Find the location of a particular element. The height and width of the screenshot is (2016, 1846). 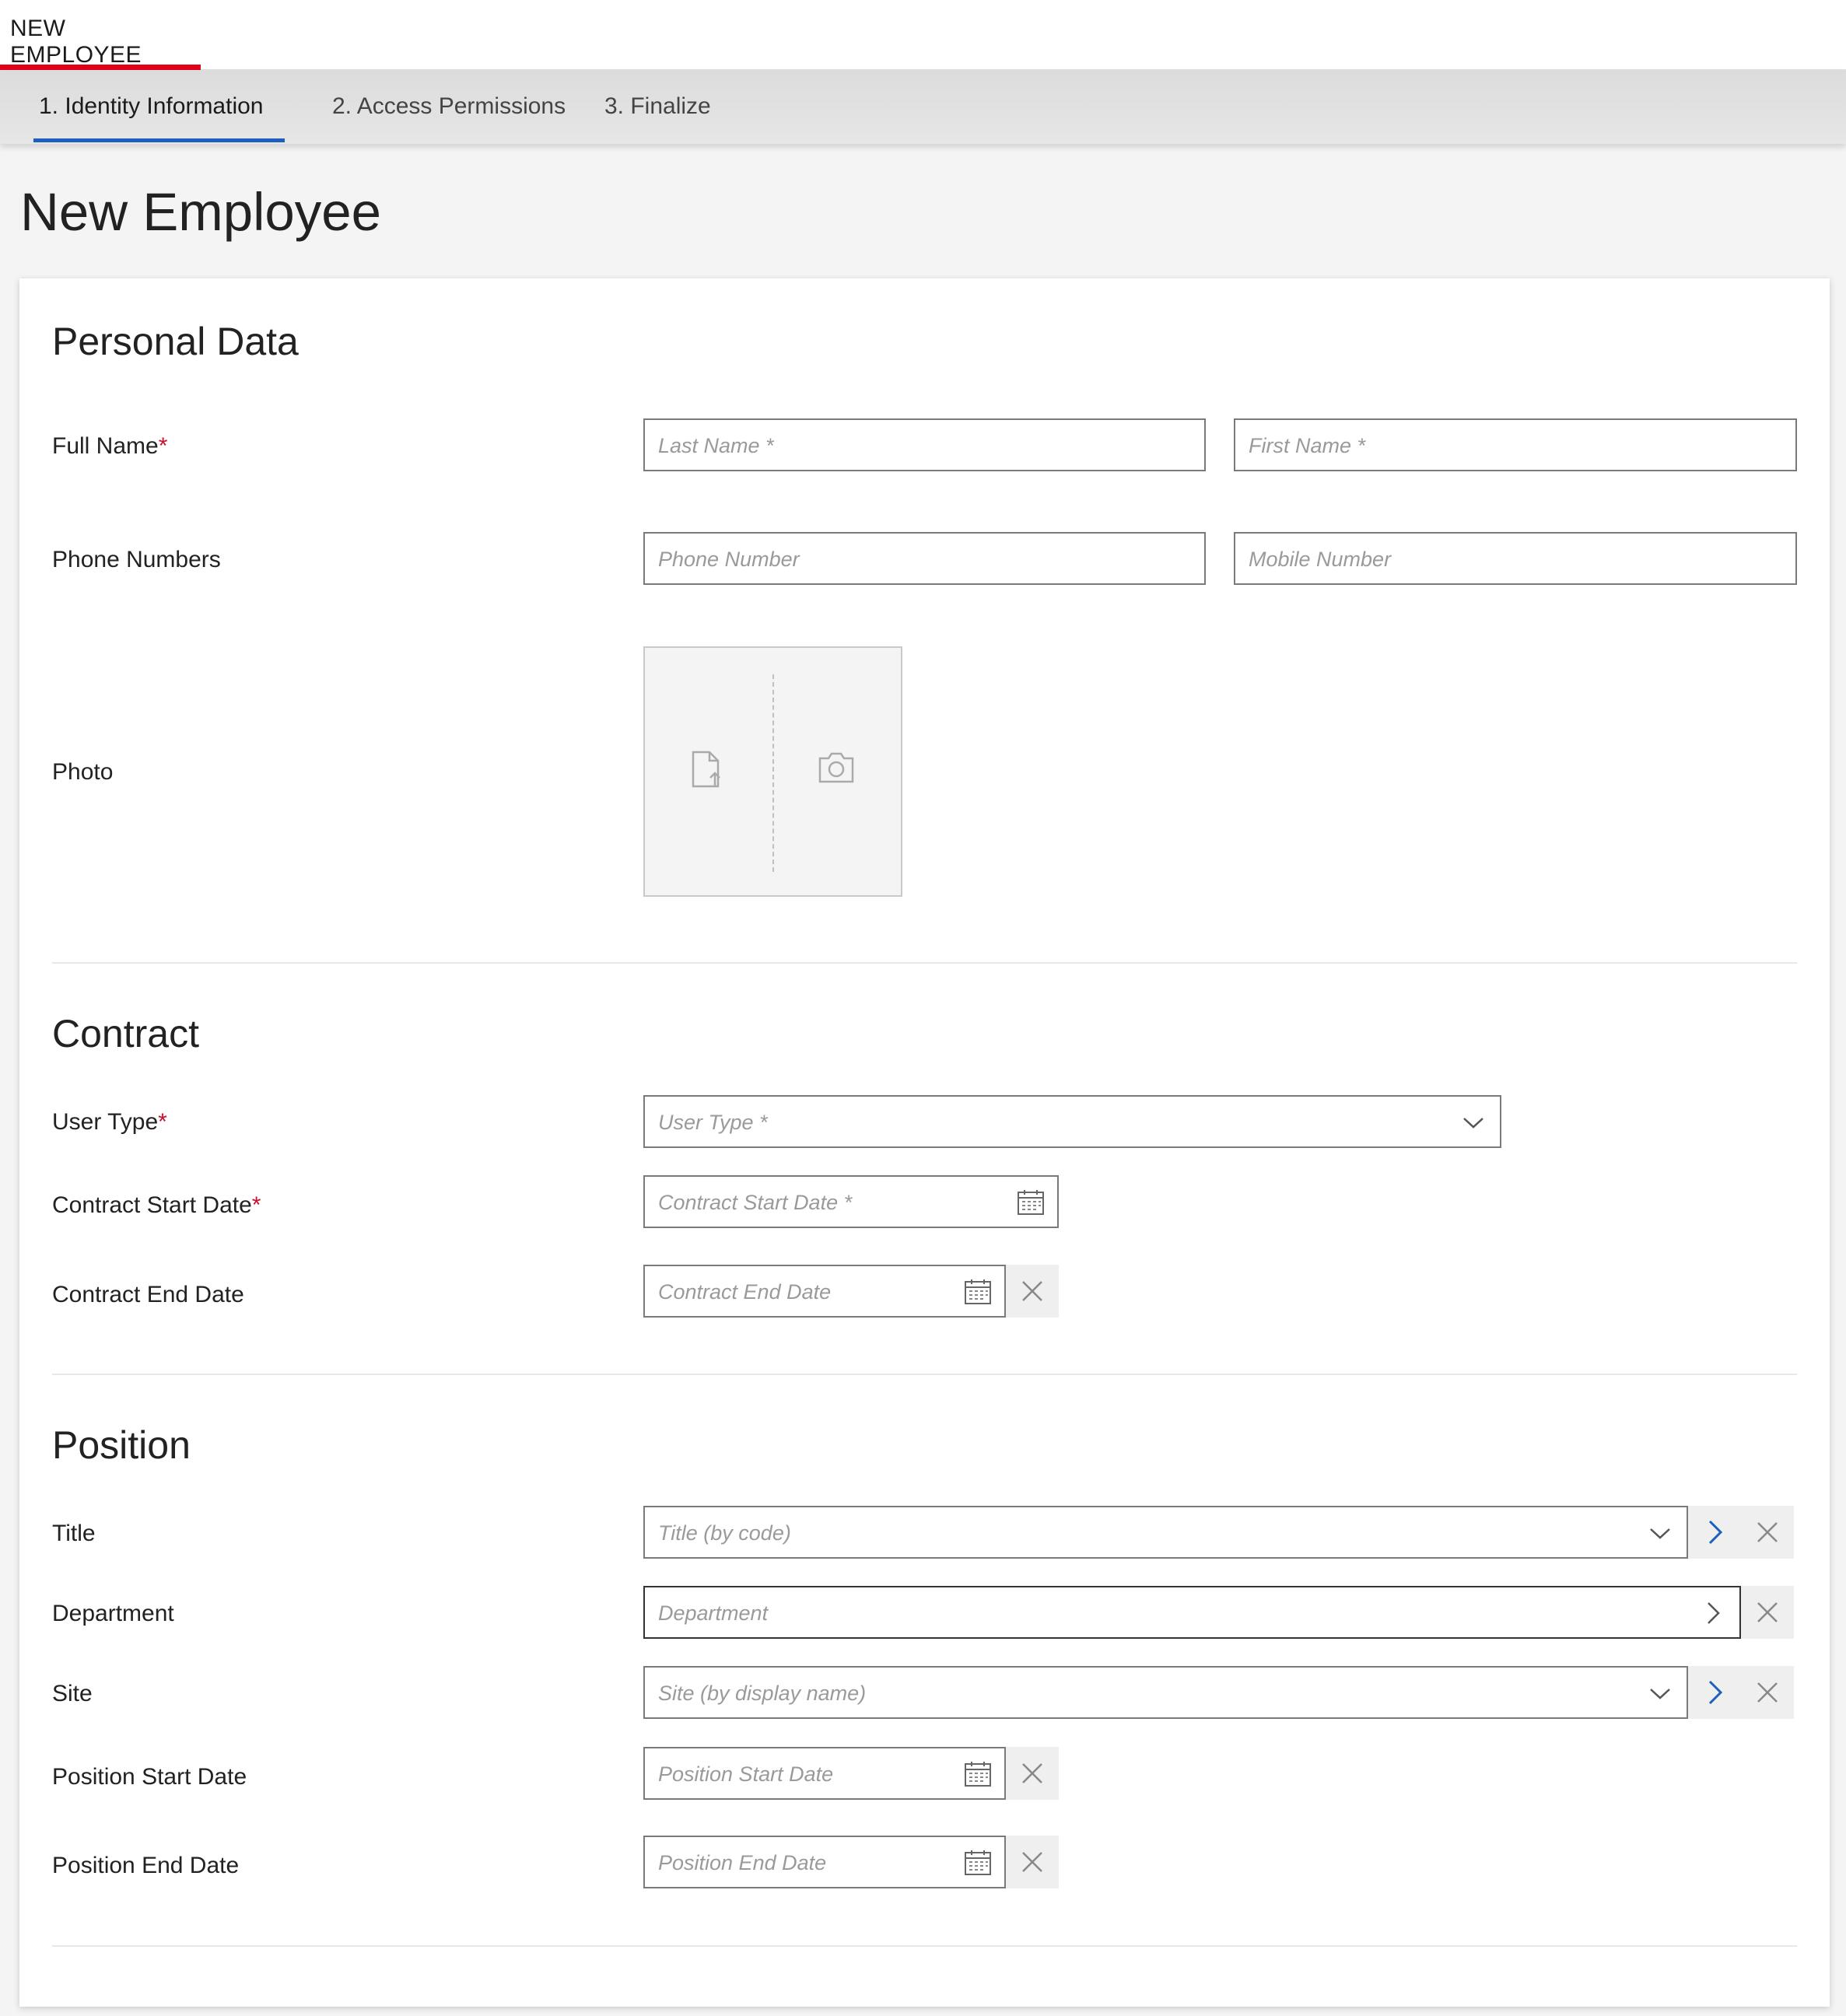

position-end-date-input: Position End Date is located at coordinates (824, 1862).